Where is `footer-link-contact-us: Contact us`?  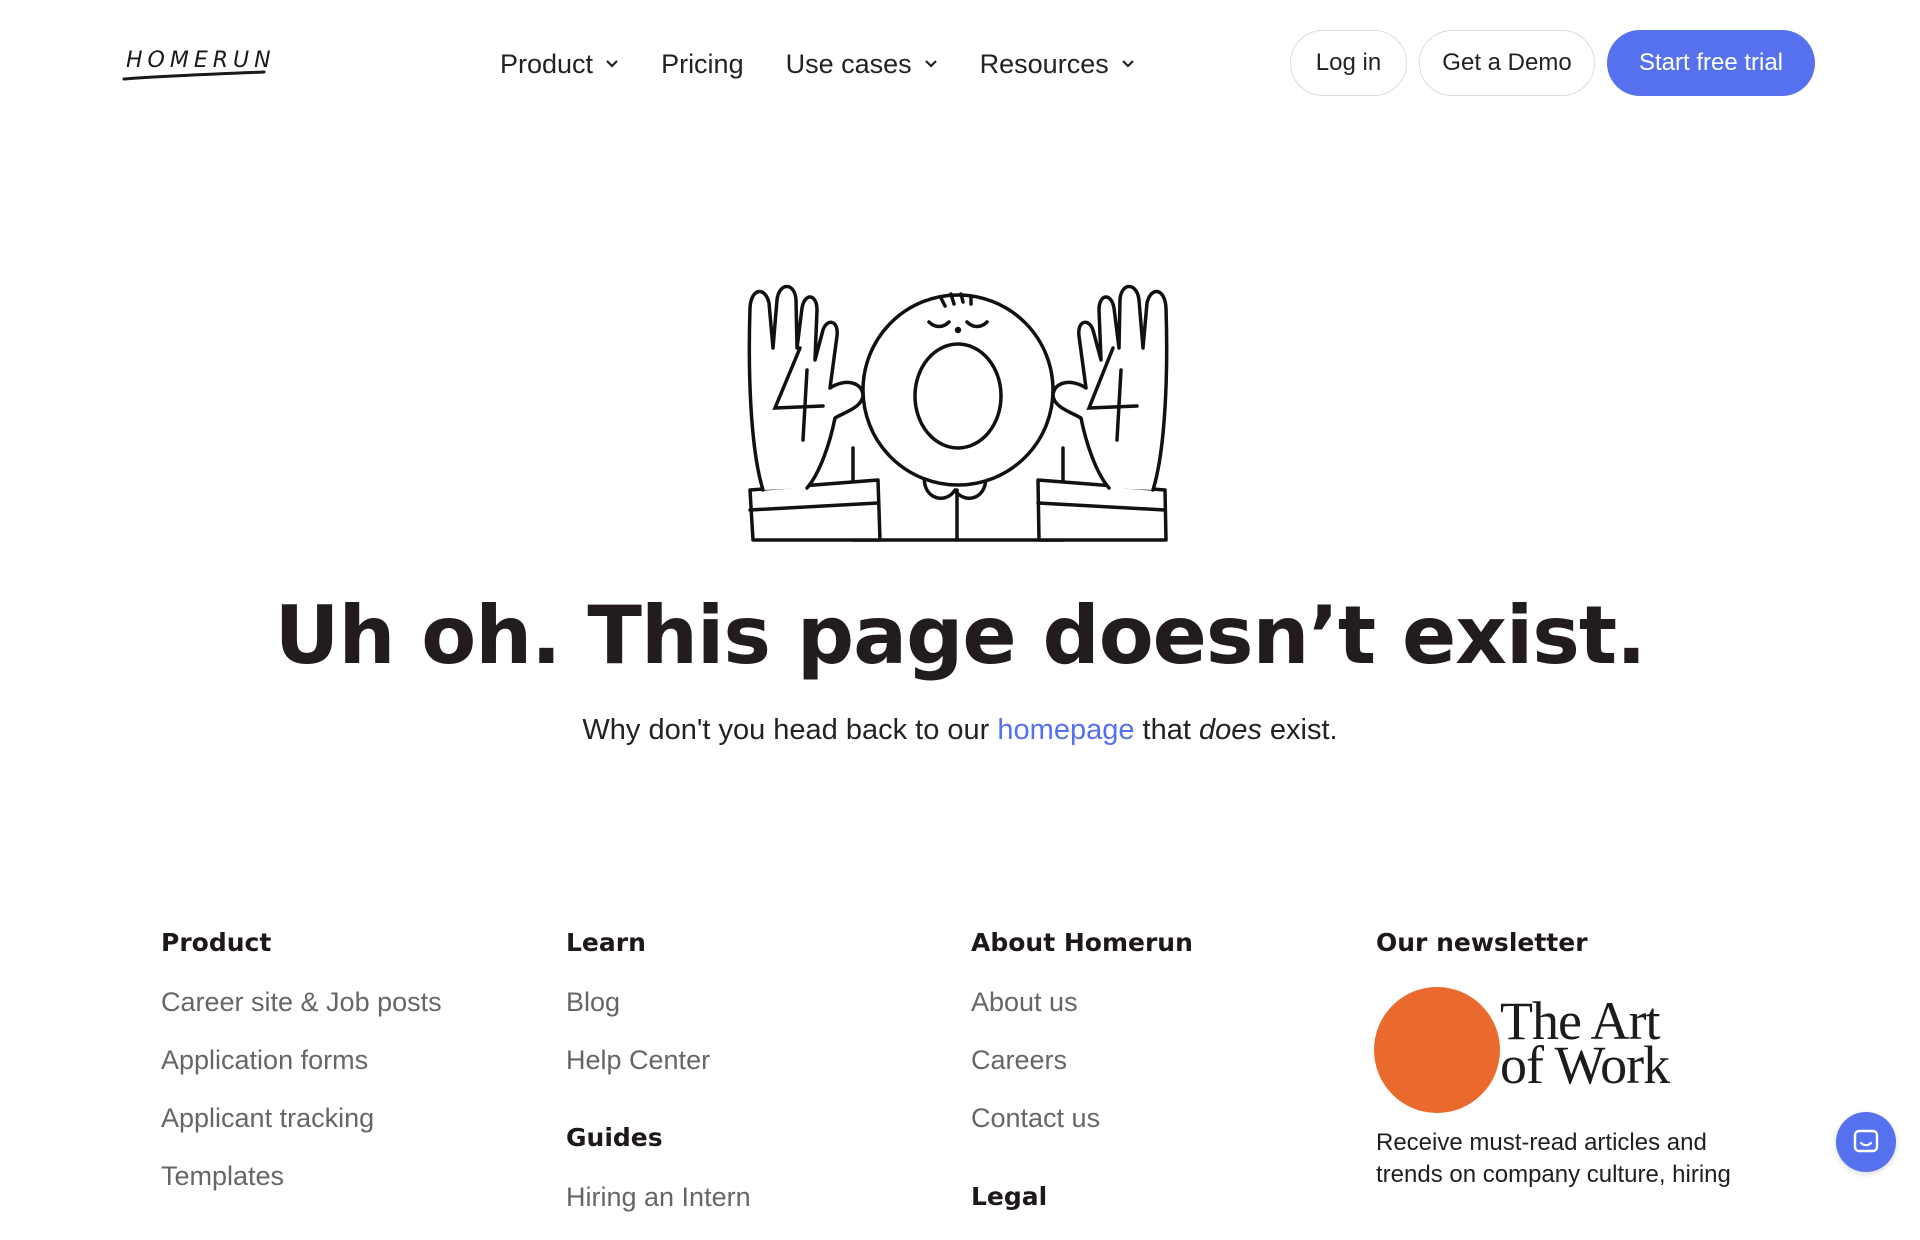
footer-link-contact-us: Contact us is located at coordinates (1082, 1132).